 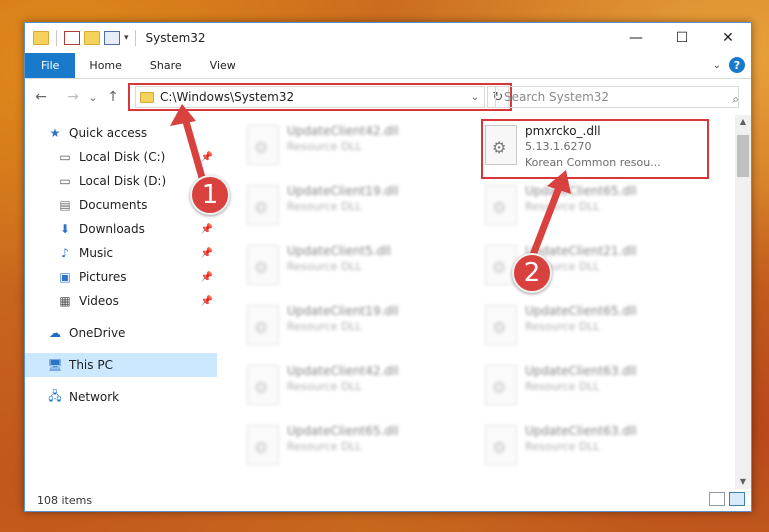 I want to click on sidebar-item-label: Documents, so click(x=113, y=205).